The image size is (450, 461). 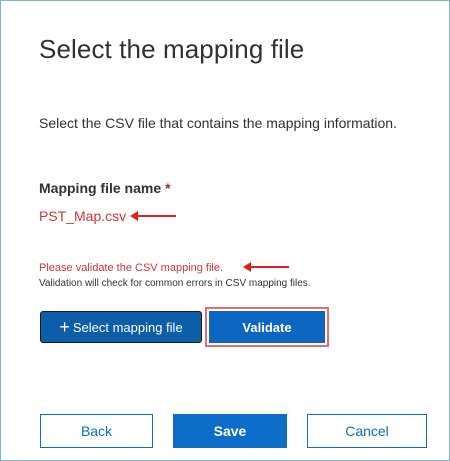 What do you see at coordinates (131, 268) in the screenshot?
I see `validation-error-message: Please validate the CSV mapping file.` at bounding box center [131, 268].